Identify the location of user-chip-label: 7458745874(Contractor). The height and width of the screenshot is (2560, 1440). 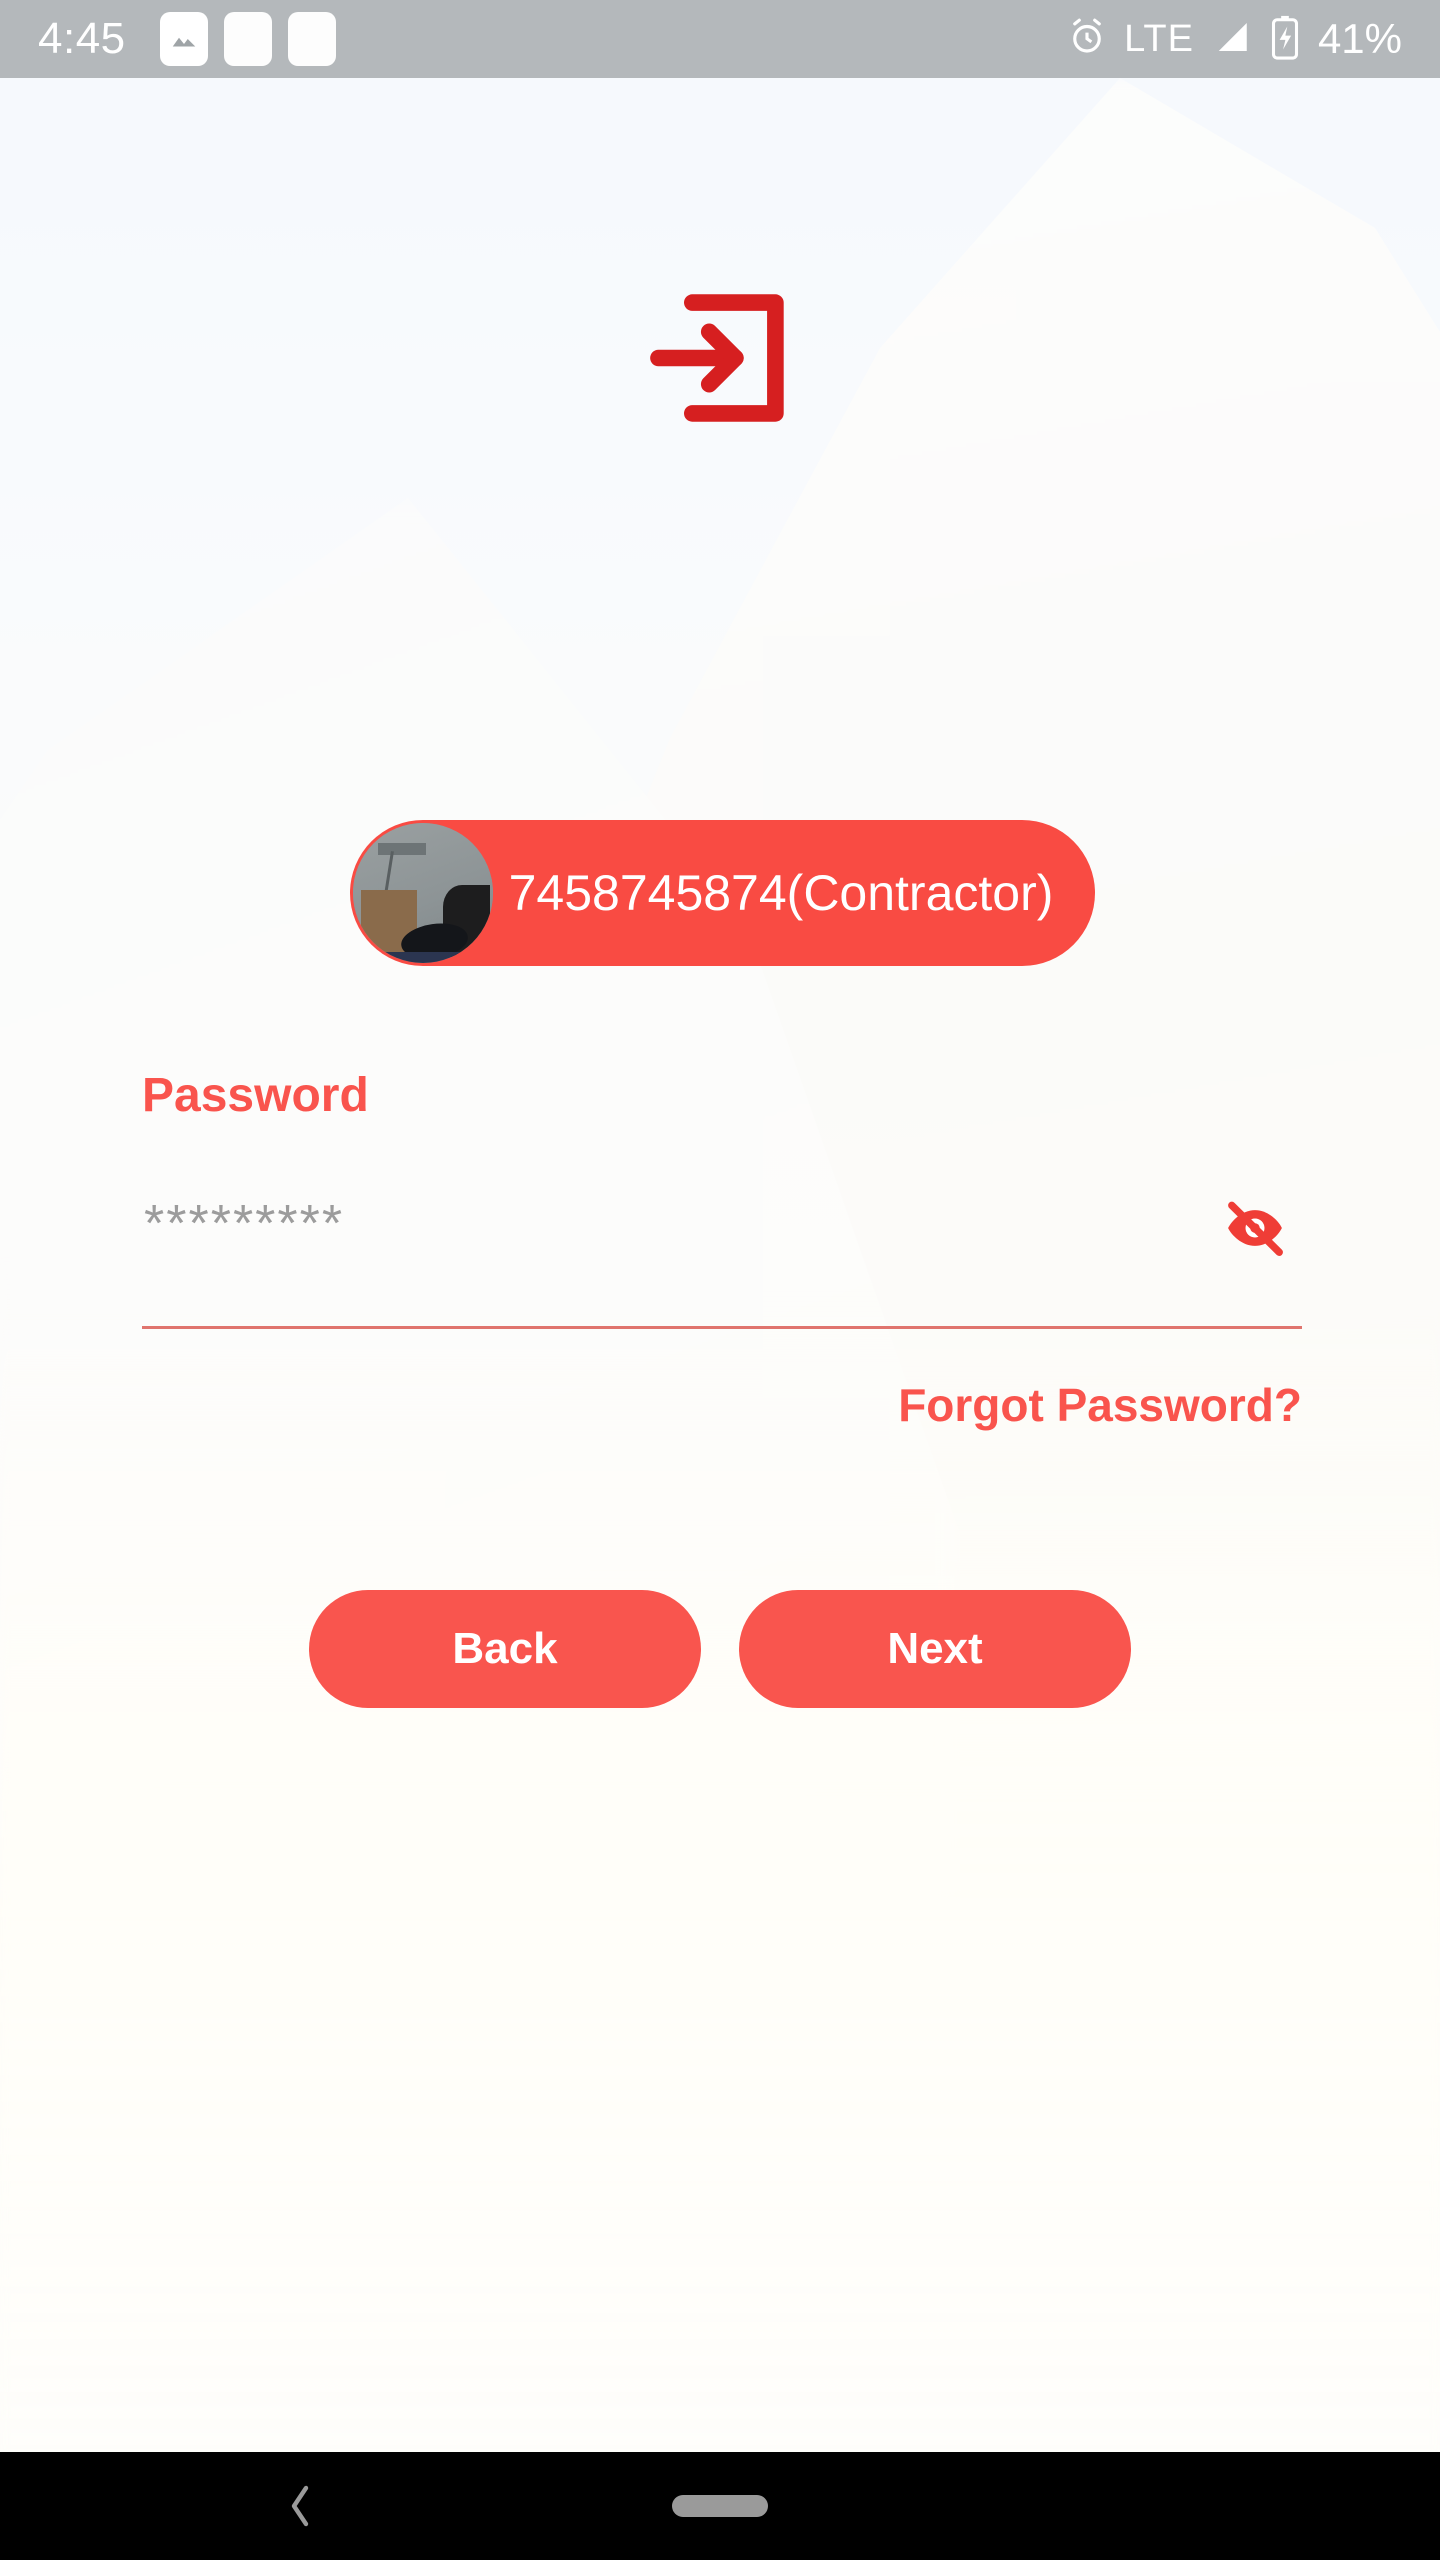
(781, 893).